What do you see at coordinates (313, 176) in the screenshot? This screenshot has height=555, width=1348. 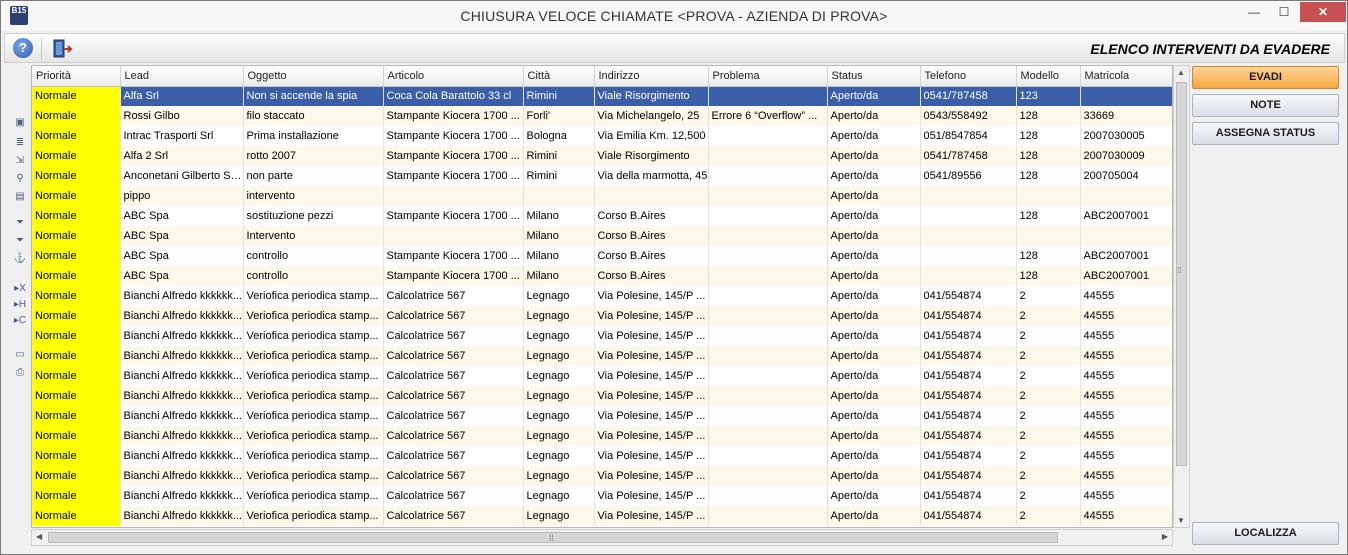 I see `table-cell: non parte` at bounding box center [313, 176].